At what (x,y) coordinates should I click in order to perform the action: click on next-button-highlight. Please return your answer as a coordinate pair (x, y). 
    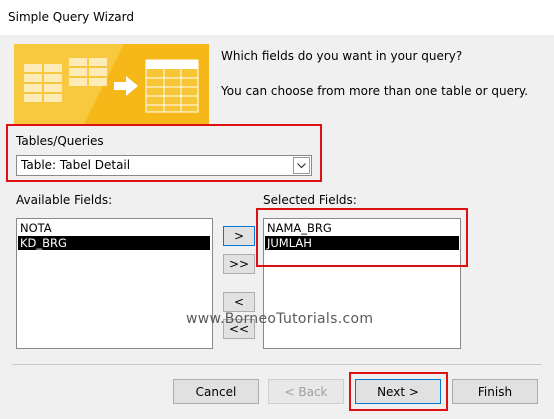
    Looking at the image, I should click on (398, 391).